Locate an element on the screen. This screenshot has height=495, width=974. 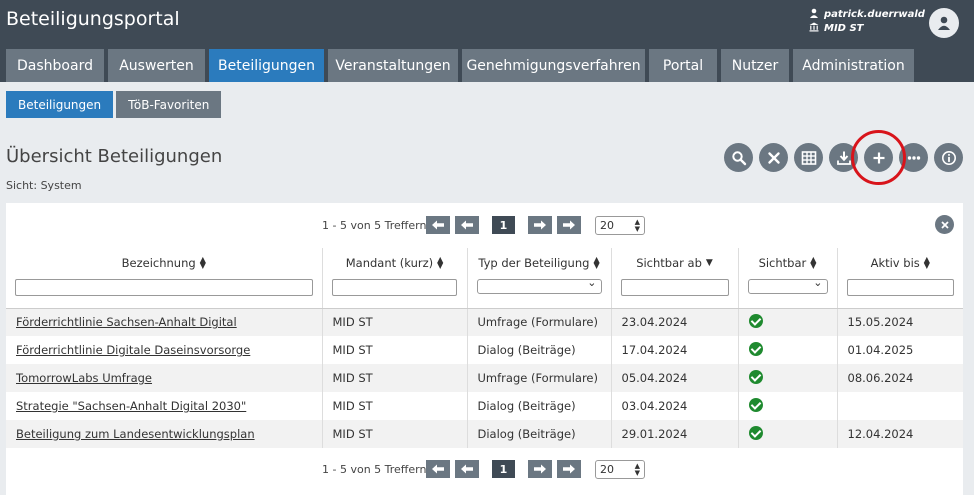
search-button is located at coordinates (738, 157).